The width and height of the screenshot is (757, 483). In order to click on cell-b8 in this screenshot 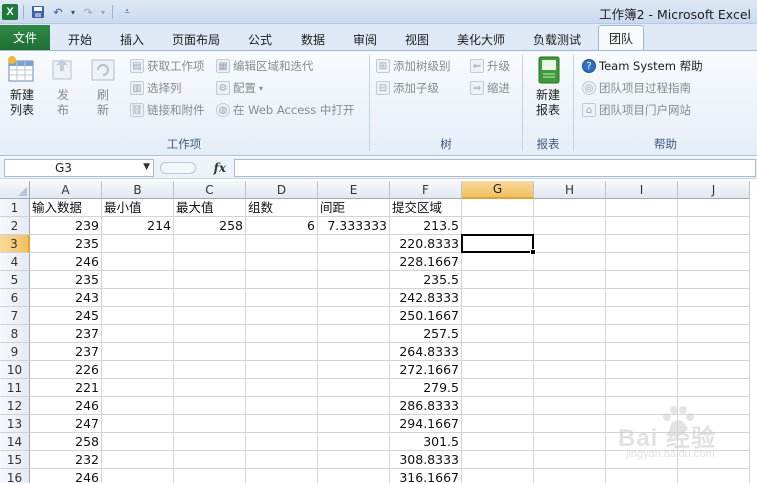, I will do `click(138, 334)`.